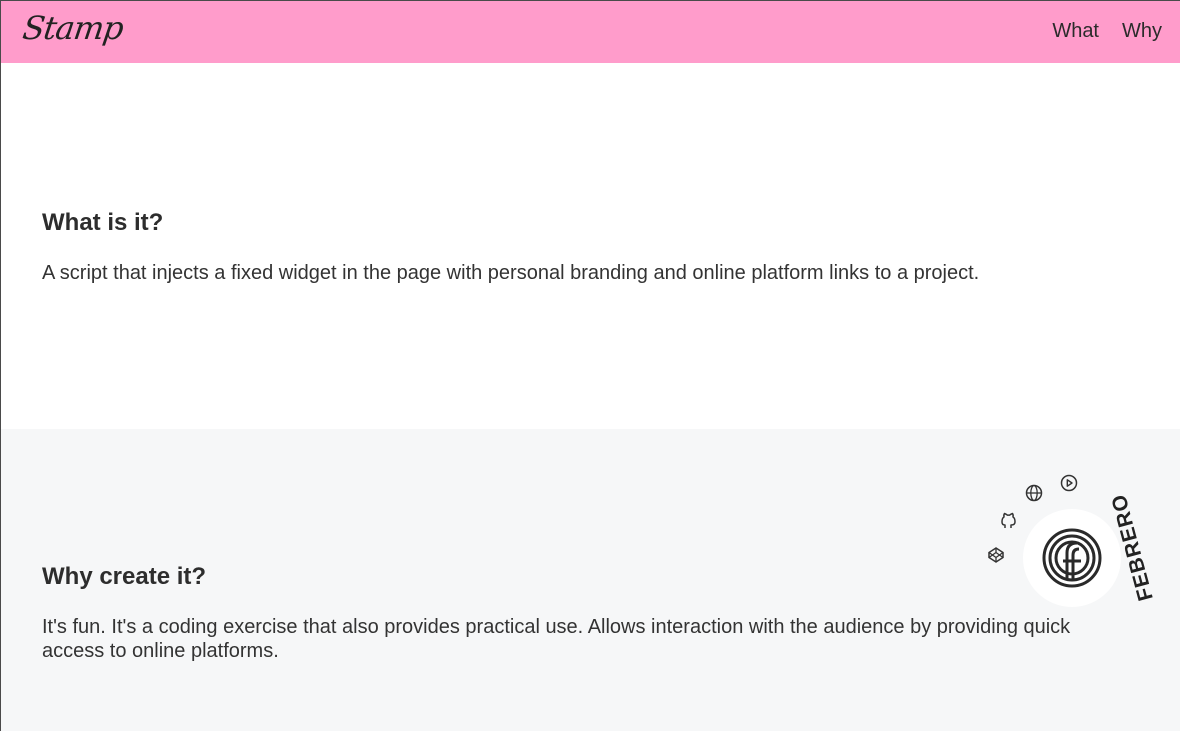 This screenshot has height=731, width=1180. I want to click on nav-link-what: What, so click(1075, 31).